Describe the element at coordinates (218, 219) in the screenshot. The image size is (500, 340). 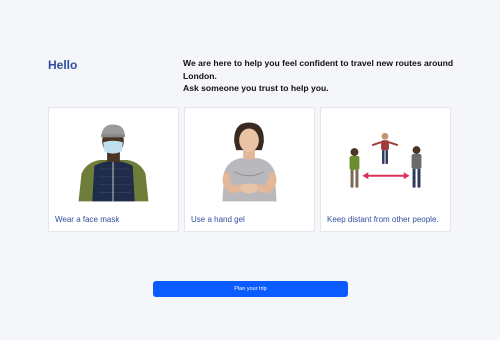
I see `card-caption-hand-gel: Use a hand gel` at that location.